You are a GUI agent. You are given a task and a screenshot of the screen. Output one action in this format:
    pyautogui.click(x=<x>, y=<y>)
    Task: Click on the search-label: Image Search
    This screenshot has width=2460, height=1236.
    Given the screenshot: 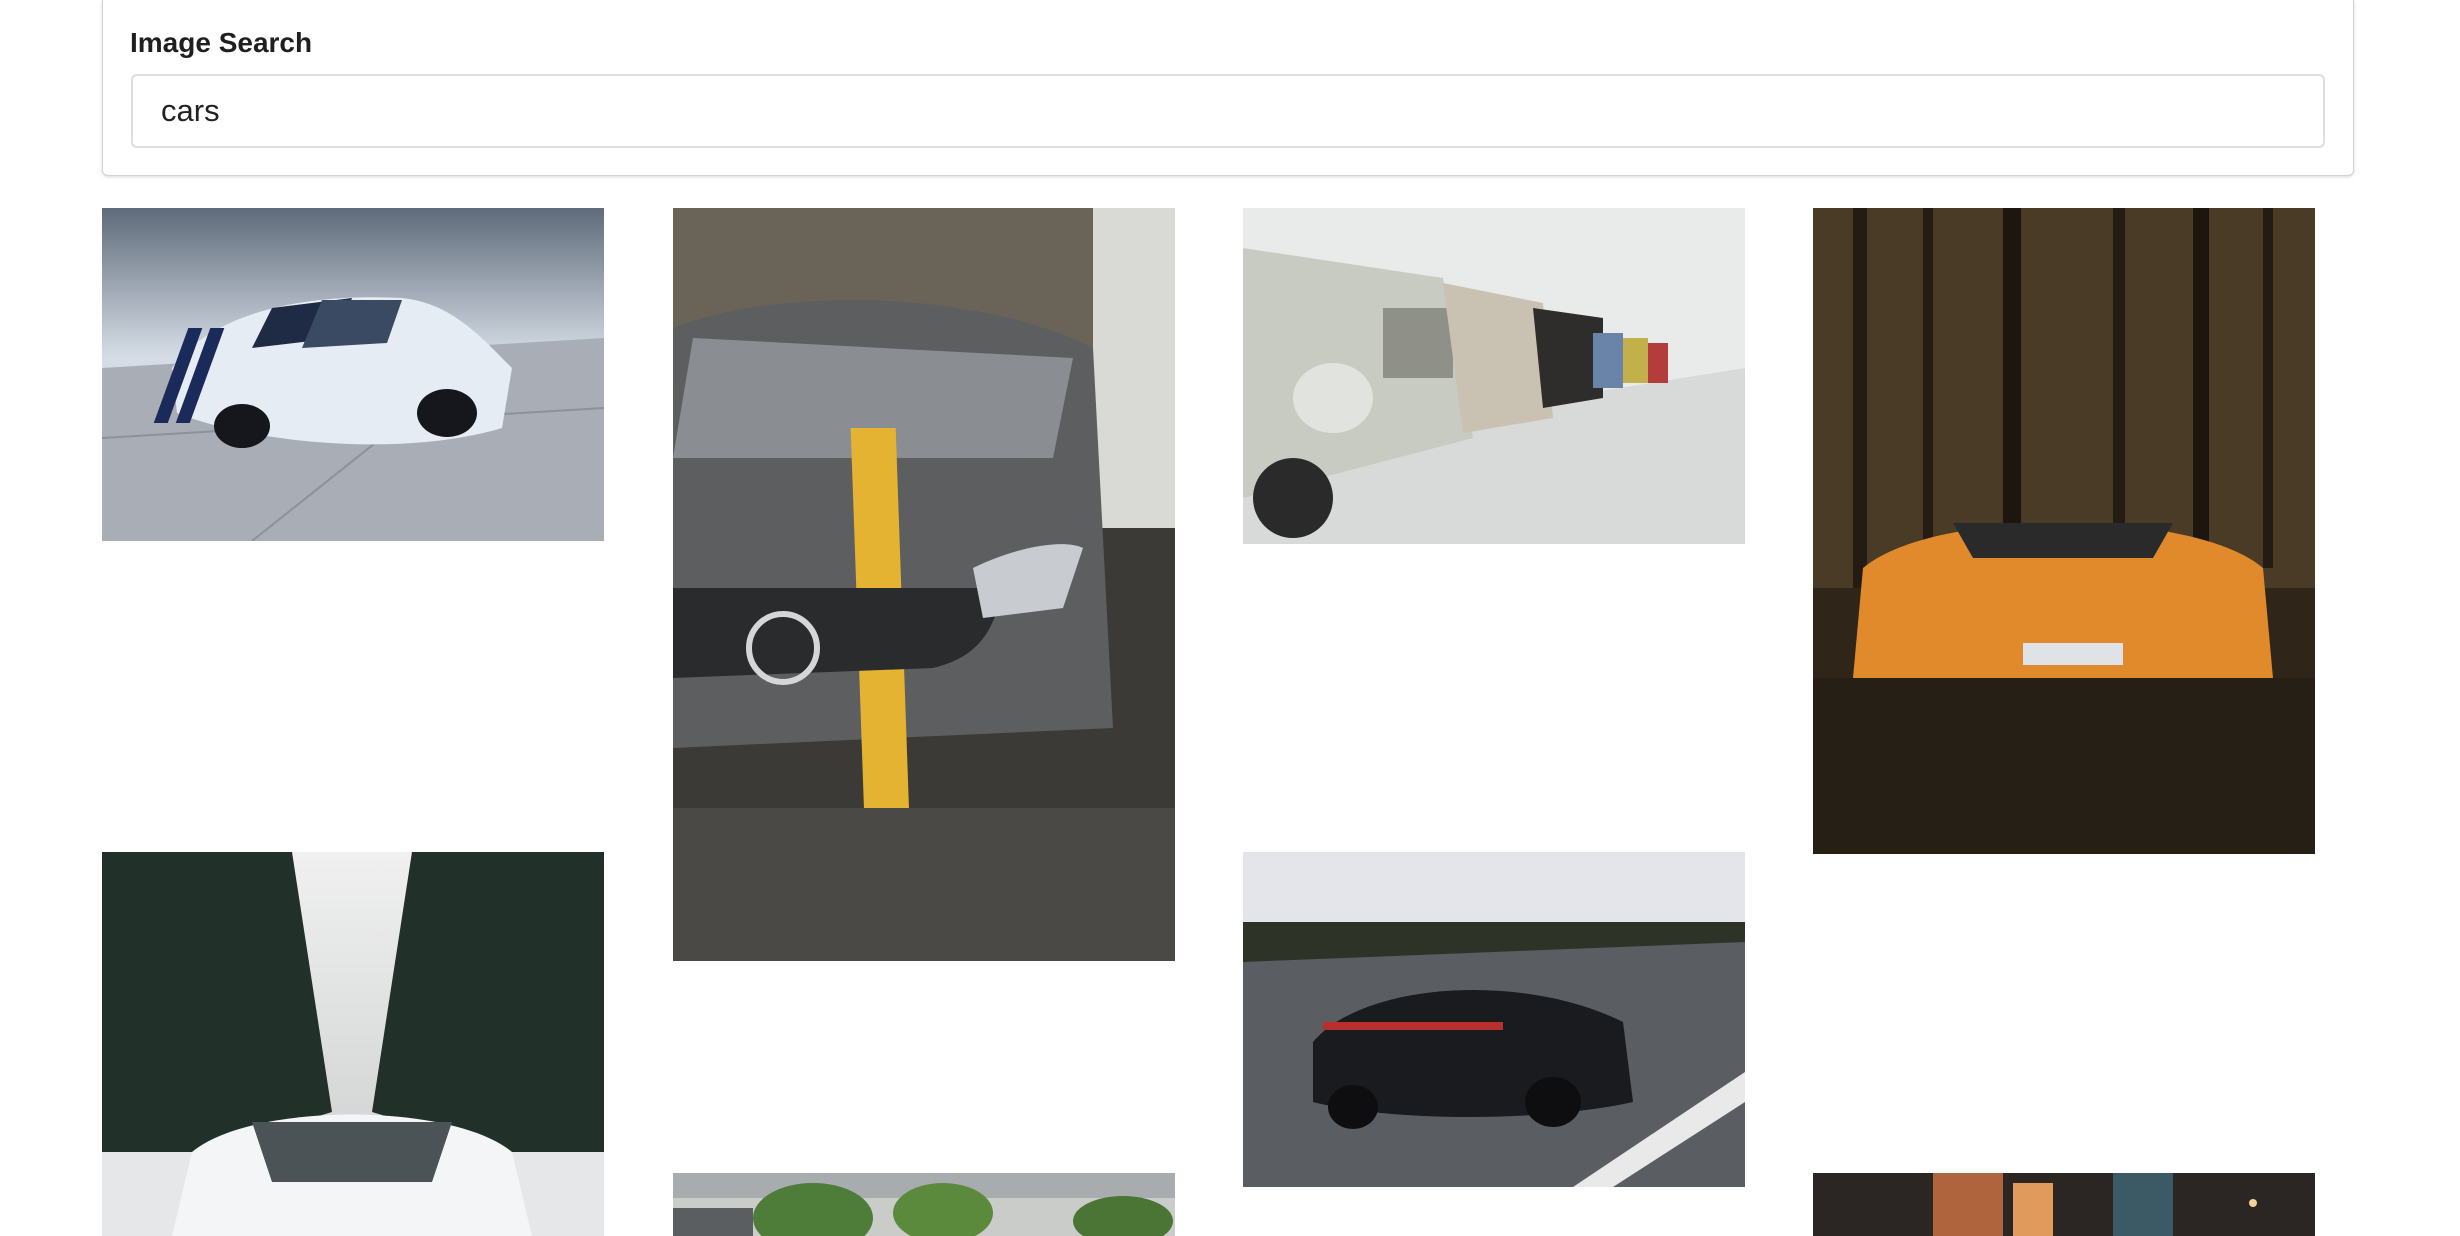 What is the action you would take?
    pyautogui.click(x=221, y=42)
    